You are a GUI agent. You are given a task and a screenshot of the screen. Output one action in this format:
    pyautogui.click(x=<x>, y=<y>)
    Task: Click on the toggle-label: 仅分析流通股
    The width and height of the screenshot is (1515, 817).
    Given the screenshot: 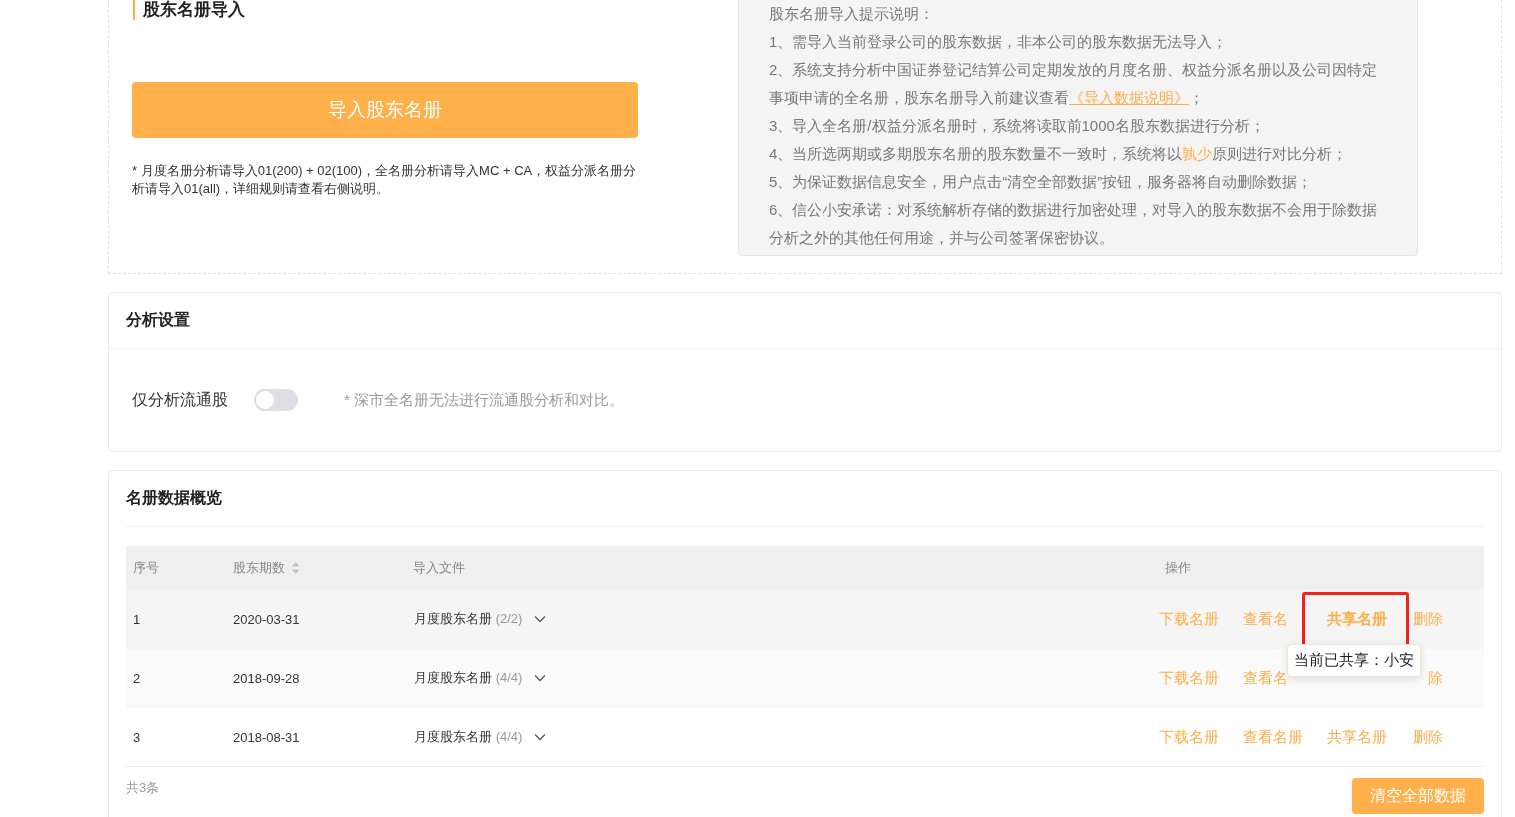 What is the action you would take?
    pyautogui.click(x=180, y=399)
    